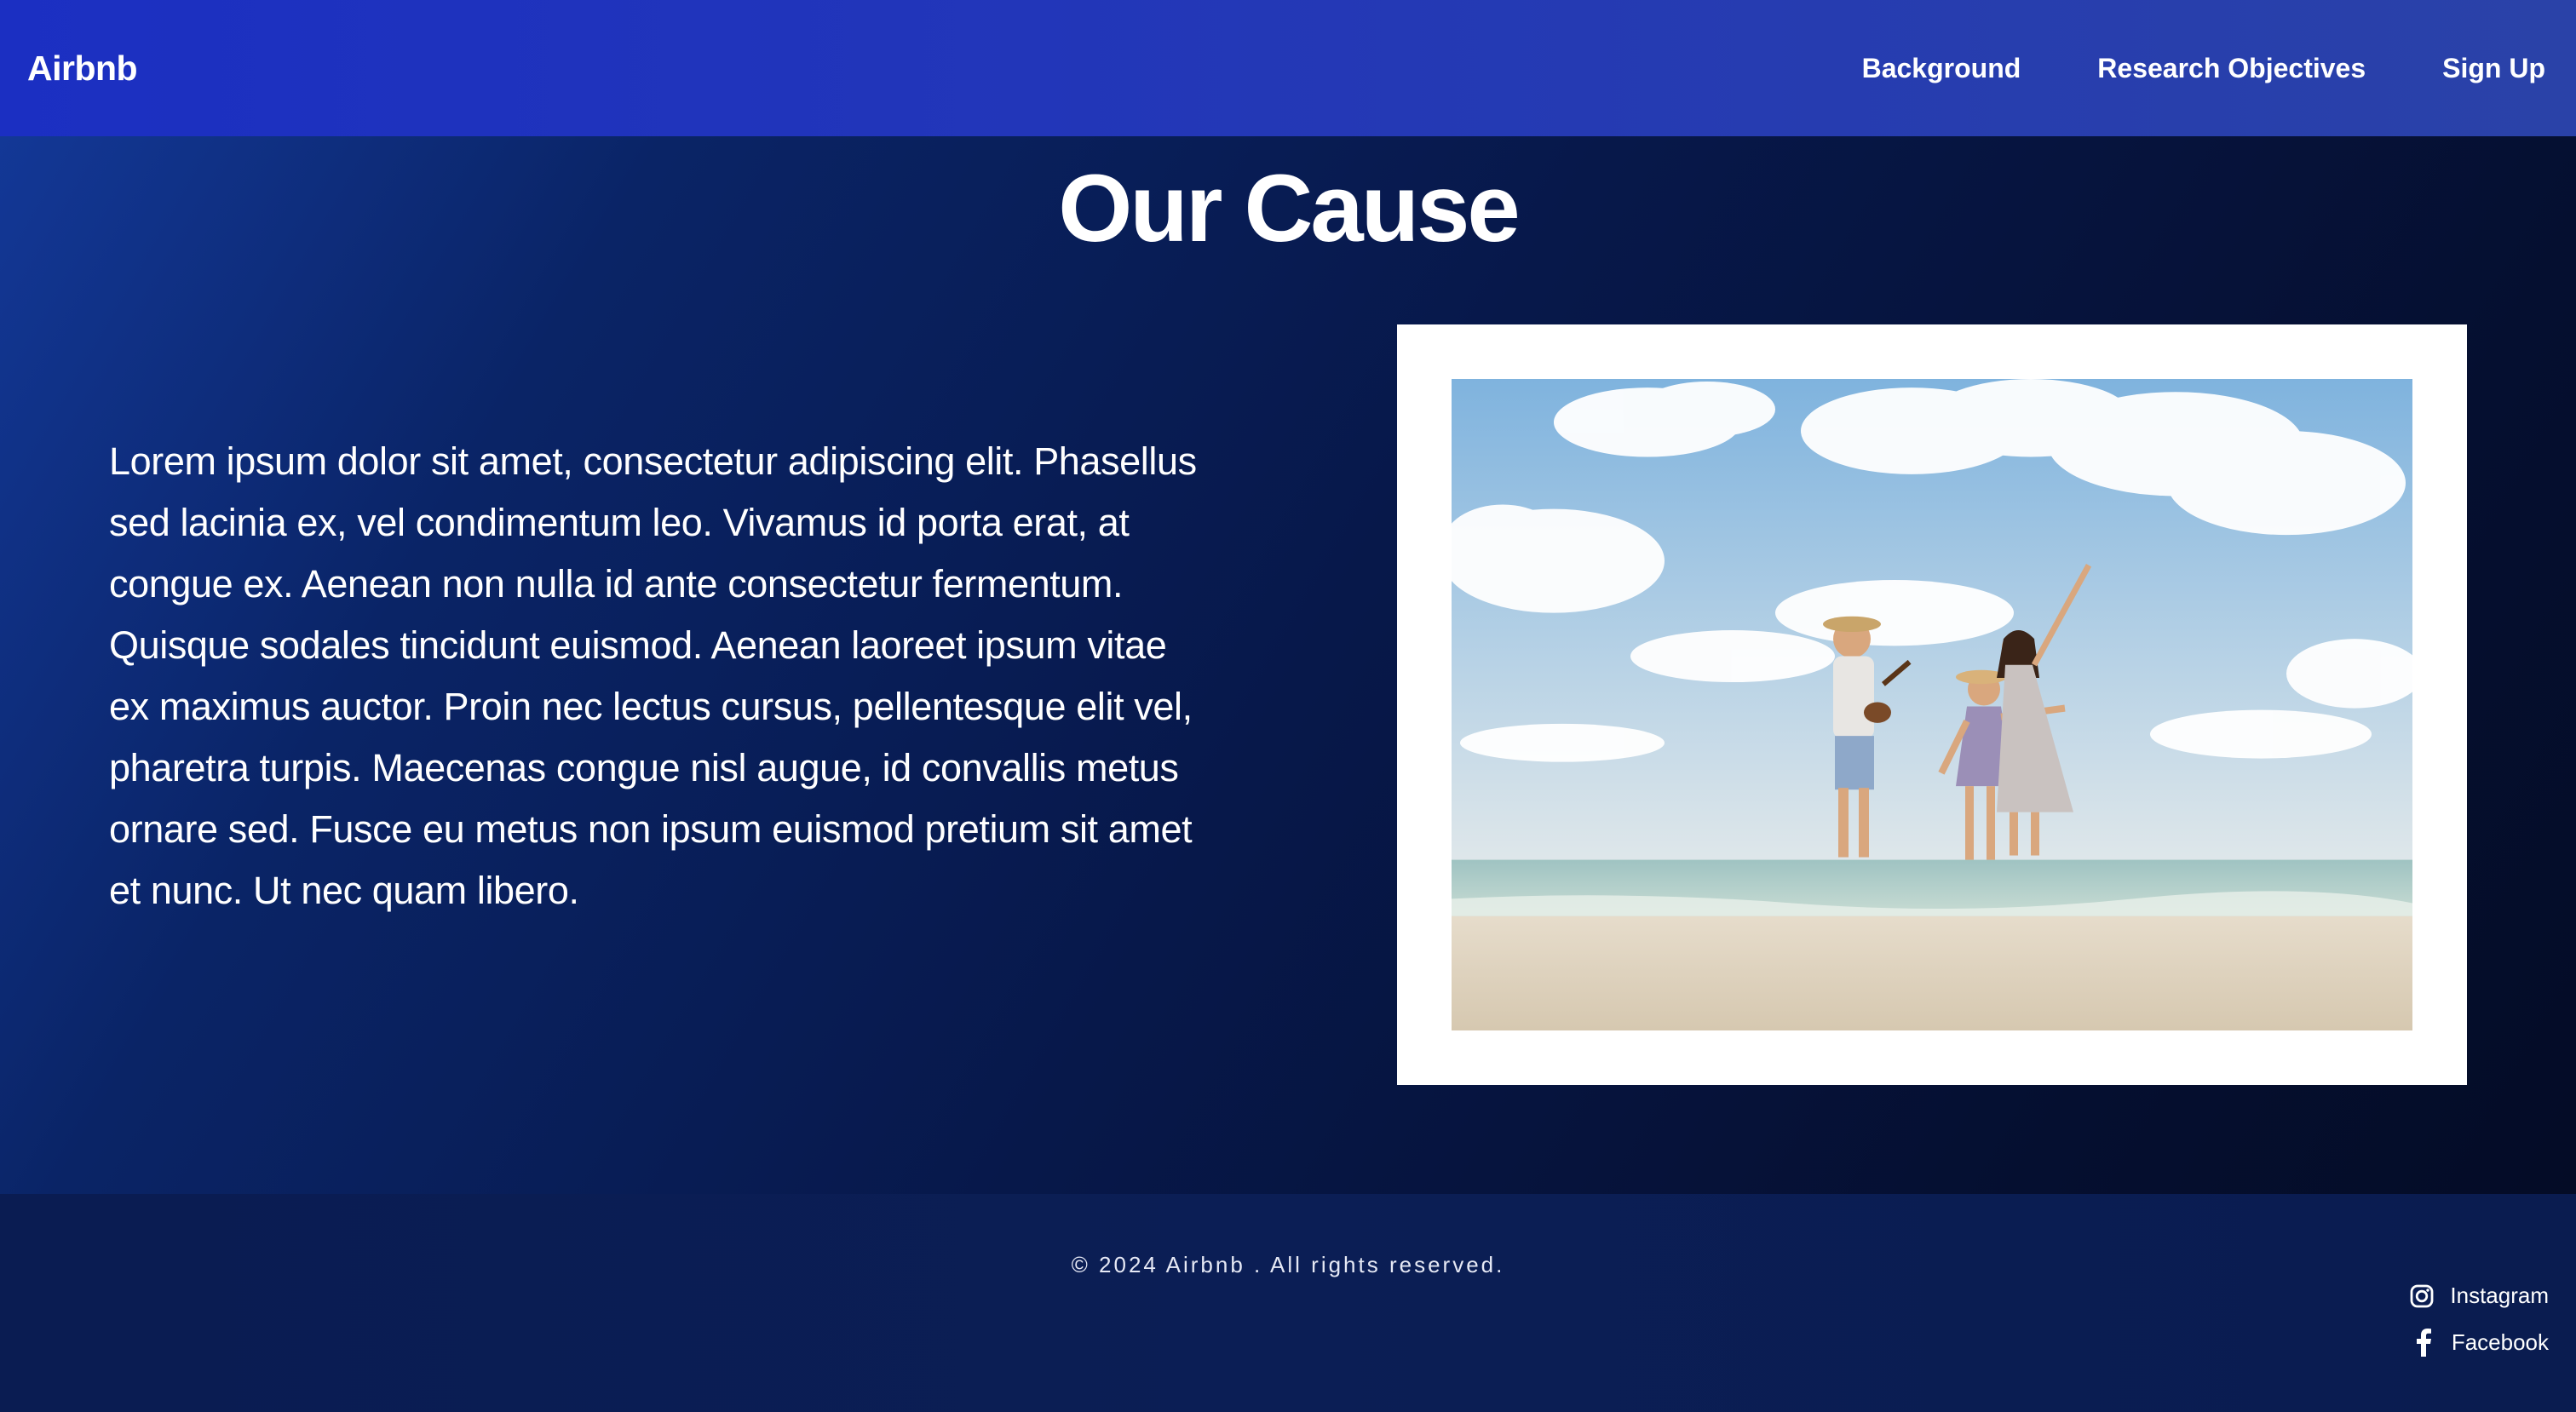  I want to click on copyright-text: © 2024 Airbnb . All rights reserved., so click(1288, 1264).